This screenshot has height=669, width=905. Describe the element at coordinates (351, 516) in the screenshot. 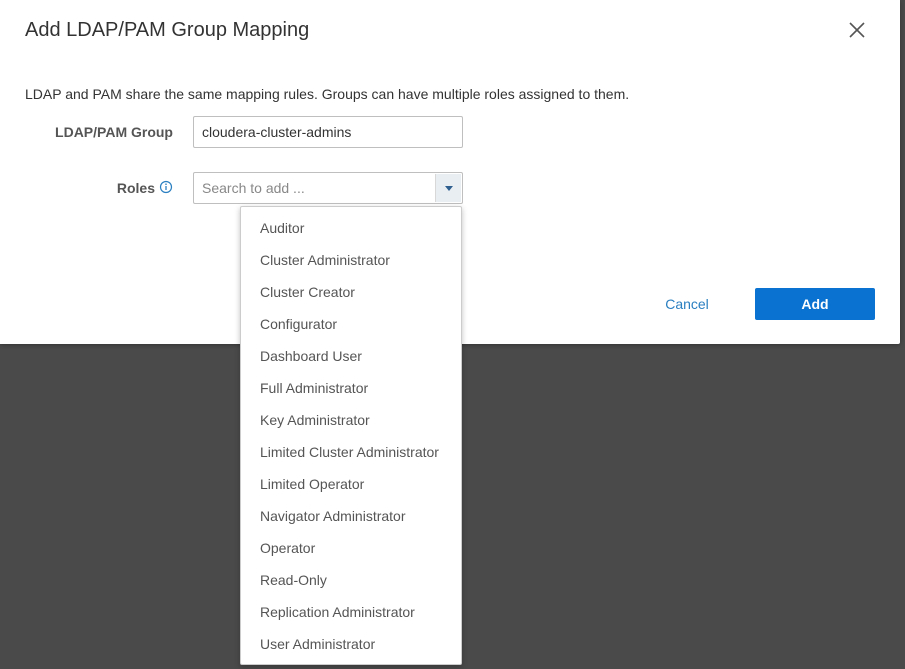

I see `role-option-navigator-administrator: Navigator Administrator` at that location.